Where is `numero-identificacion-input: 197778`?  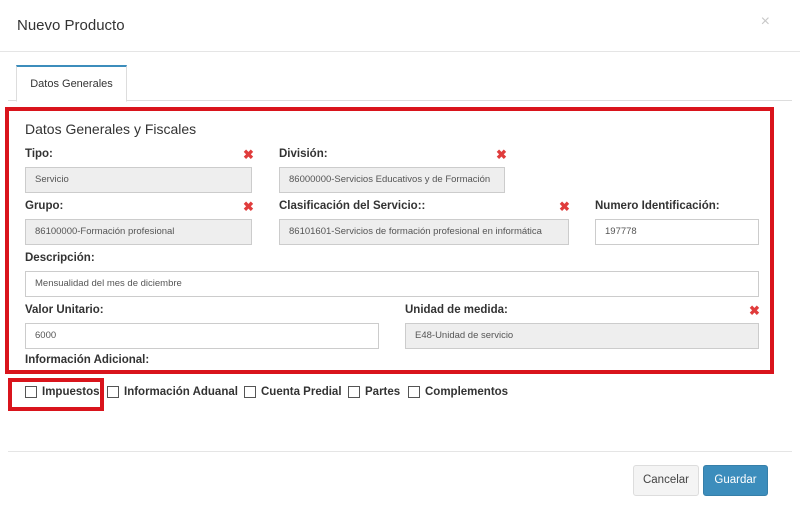
numero-identificacion-input: 197778 is located at coordinates (677, 232).